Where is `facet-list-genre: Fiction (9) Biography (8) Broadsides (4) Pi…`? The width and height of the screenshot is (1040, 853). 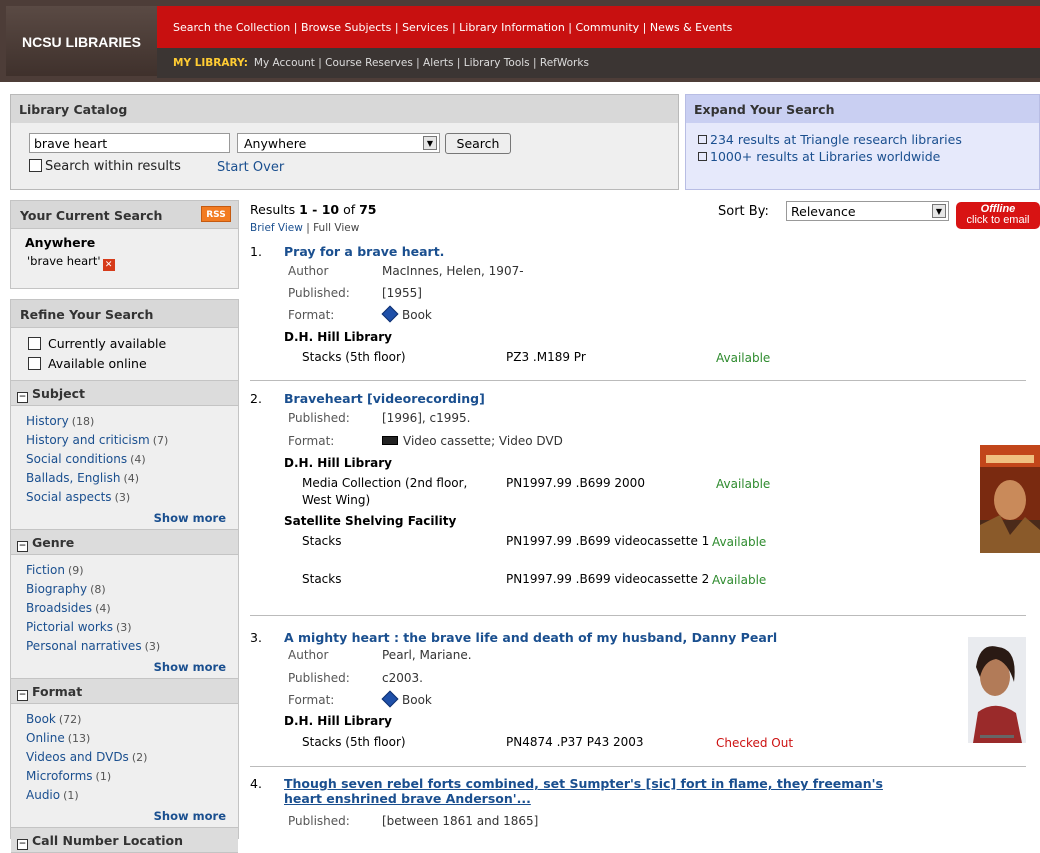
facet-list-genre: Fiction (9) Biography (8) Broadsides (4) Pi… is located at coordinates (124, 607).